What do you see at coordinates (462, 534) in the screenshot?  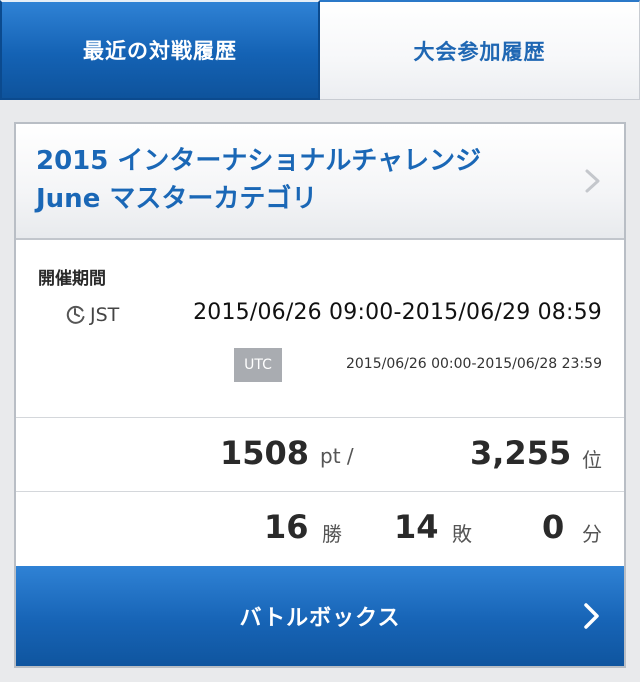 I see `losses-unit: 敗` at bounding box center [462, 534].